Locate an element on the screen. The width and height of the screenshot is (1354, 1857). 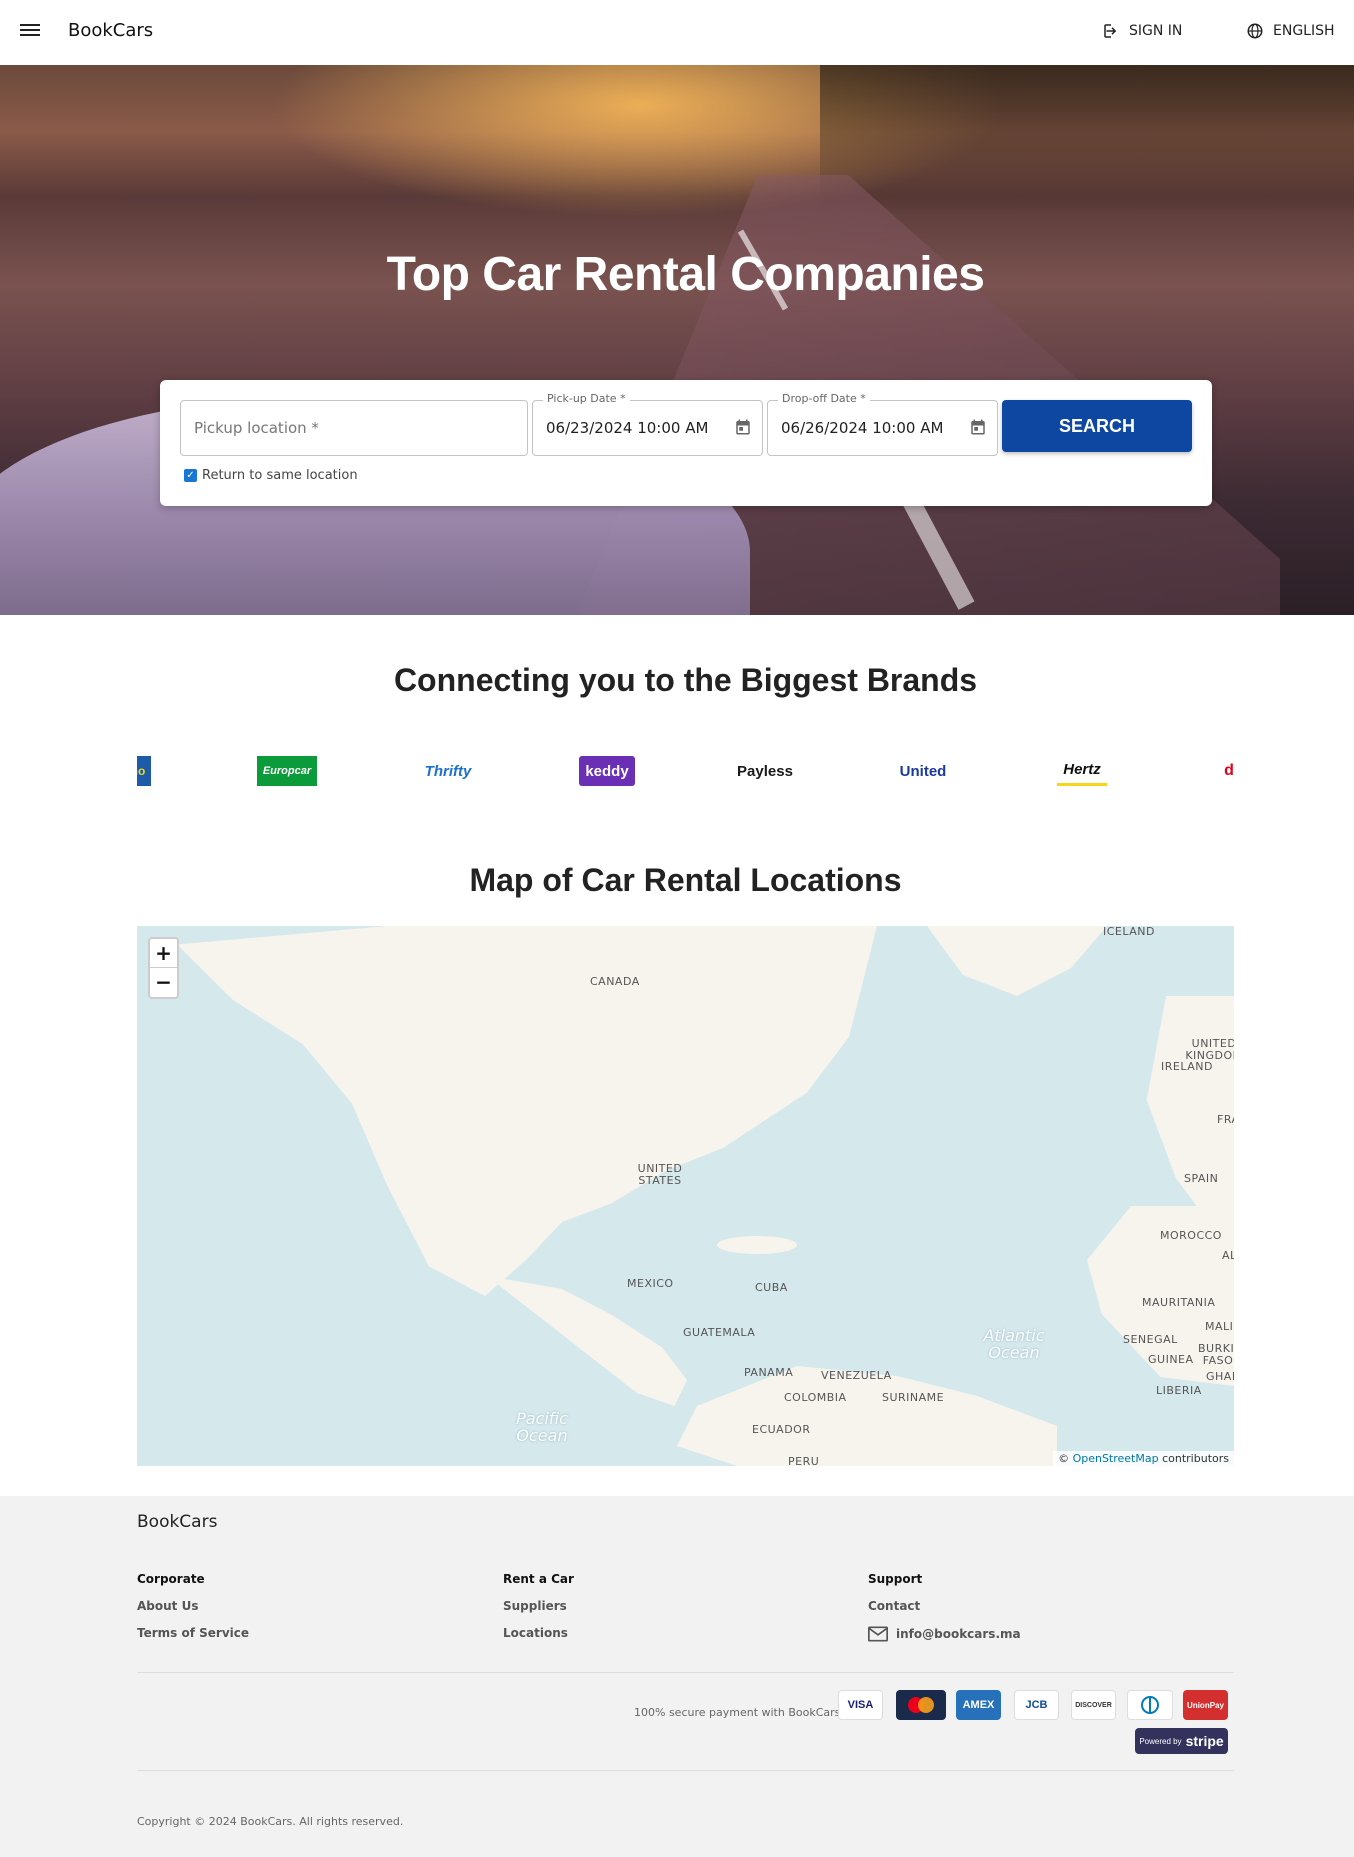
footer-column-corporate: Corporate About Us Terms of Service is located at coordinates (193, 1612).